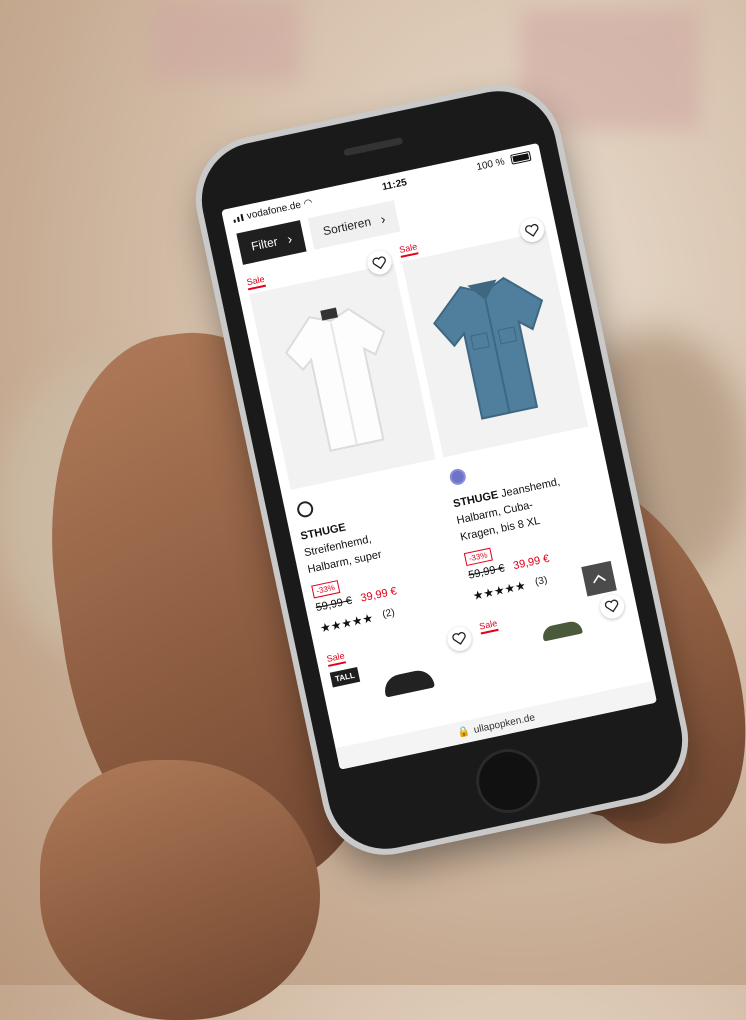 This screenshot has width=746, height=1020. Describe the element at coordinates (271, 242) in the screenshot. I see `filter-button: Filter ›` at that location.